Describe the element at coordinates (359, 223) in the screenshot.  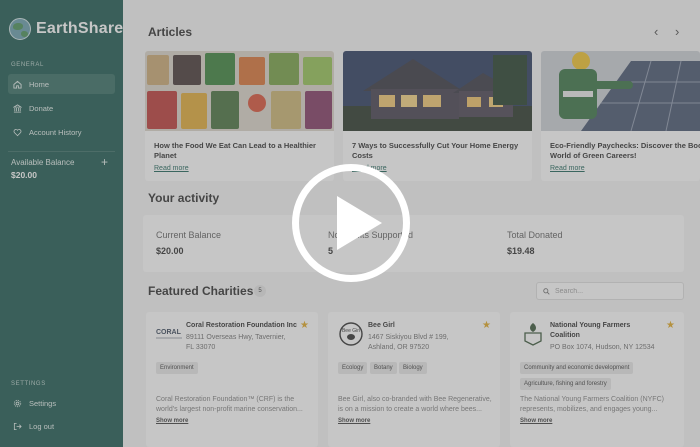
I see `play-icon` at that location.